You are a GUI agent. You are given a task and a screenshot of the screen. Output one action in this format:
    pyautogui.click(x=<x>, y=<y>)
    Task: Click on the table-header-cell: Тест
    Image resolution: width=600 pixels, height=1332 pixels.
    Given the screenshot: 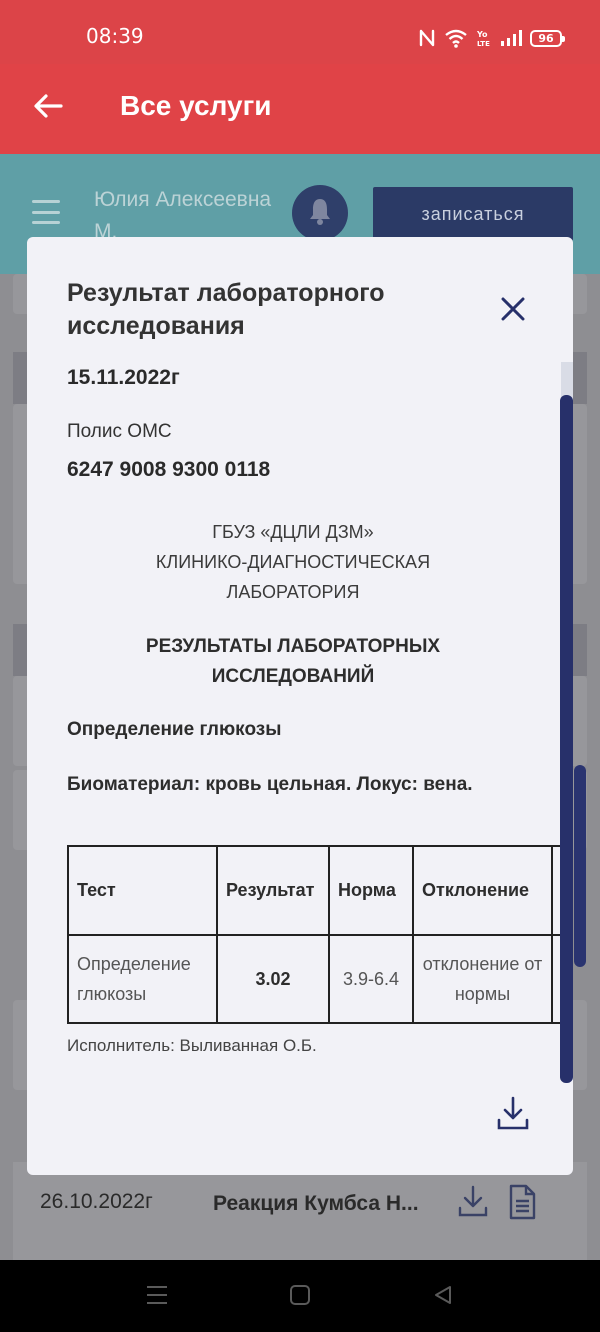 What is the action you would take?
    pyautogui.click(x=142, y=890)
    